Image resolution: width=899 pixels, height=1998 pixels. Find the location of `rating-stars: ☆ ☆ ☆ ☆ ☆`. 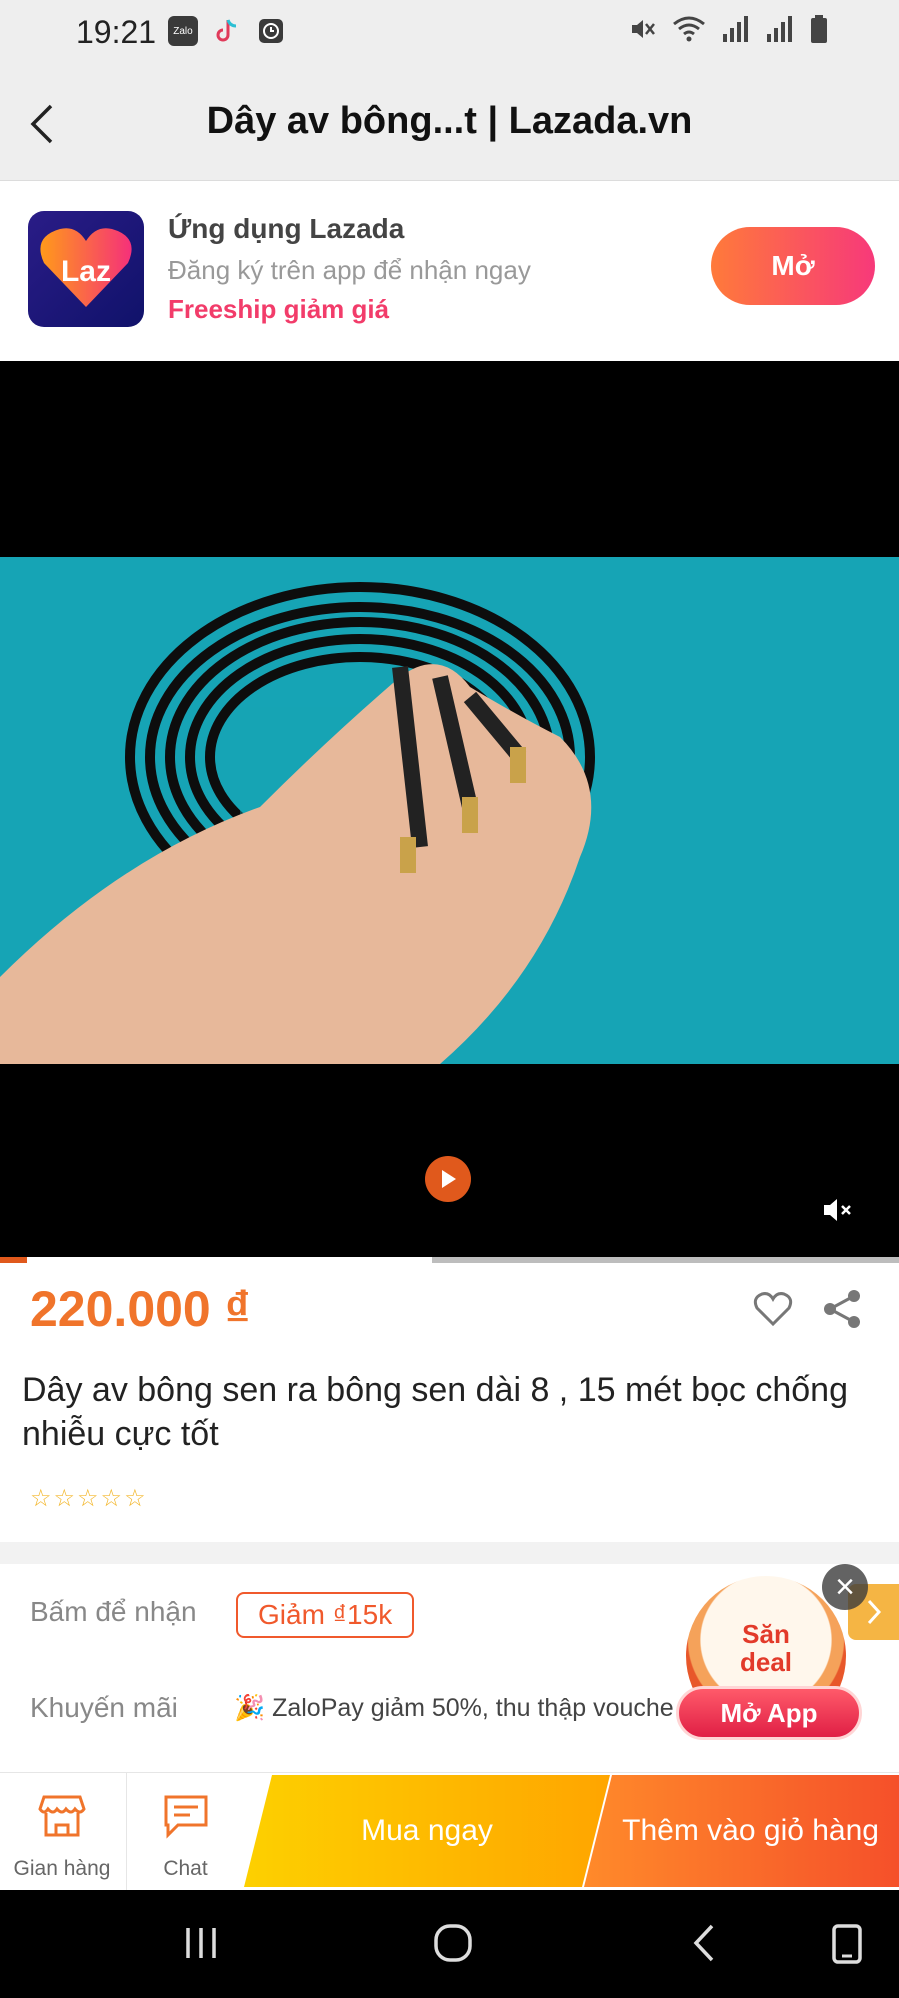

rating-stars: ☆ ☆ ☆ ☆ ☆ is located at coordinates (88, 1498).